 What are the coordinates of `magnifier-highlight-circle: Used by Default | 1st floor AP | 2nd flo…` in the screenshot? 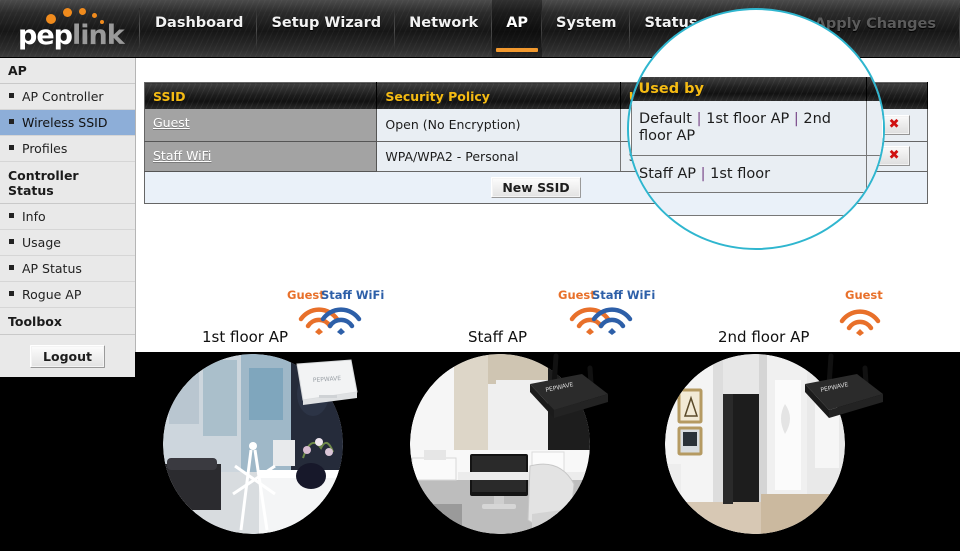 It's located at (756, 129).